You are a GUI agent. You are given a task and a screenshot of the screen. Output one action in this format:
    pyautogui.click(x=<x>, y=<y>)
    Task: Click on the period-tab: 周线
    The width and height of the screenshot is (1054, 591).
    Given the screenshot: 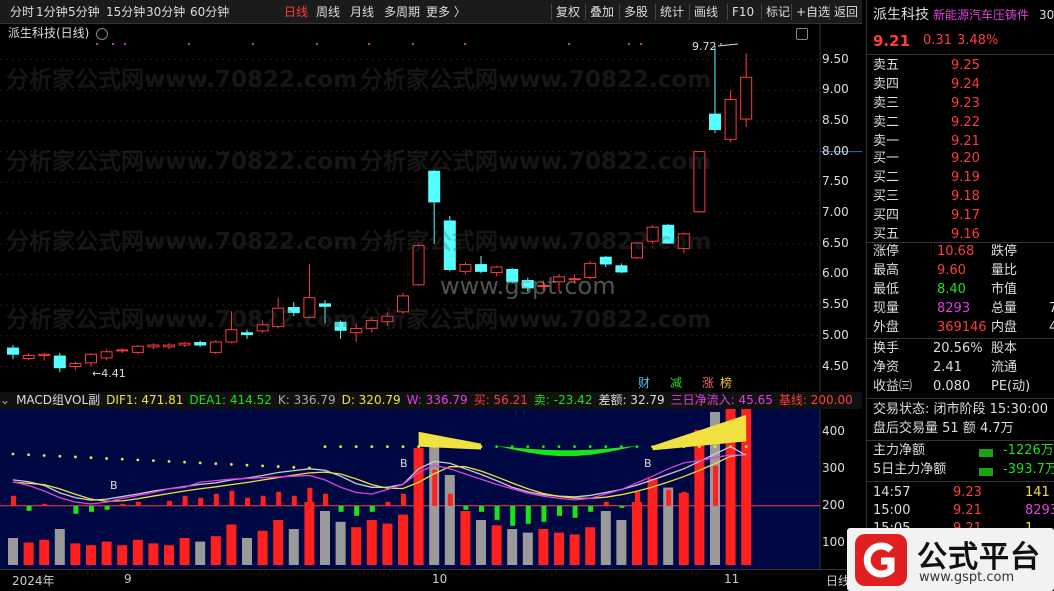 What is the action you would take?
    pyautogui.click(x=328, y=12)
    